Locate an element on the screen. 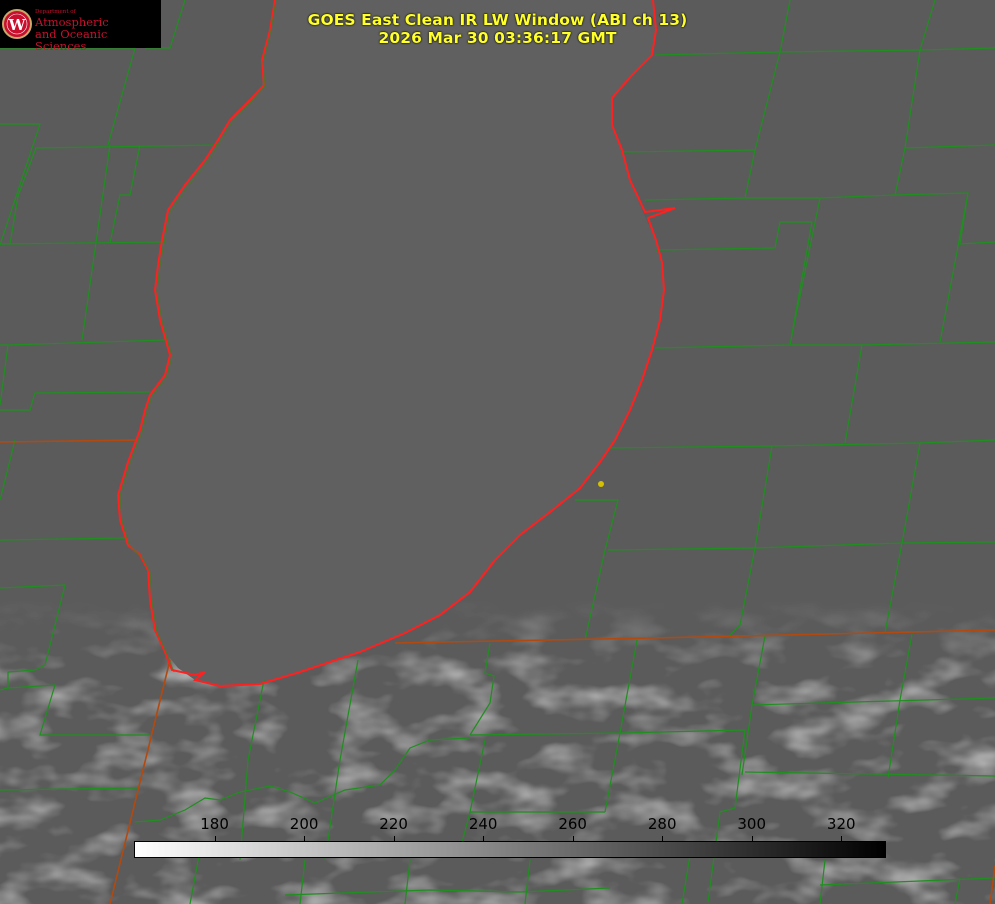 The image size is (995, 904). colorbar-tick-label: 240 is located at coordinates (483, 824).